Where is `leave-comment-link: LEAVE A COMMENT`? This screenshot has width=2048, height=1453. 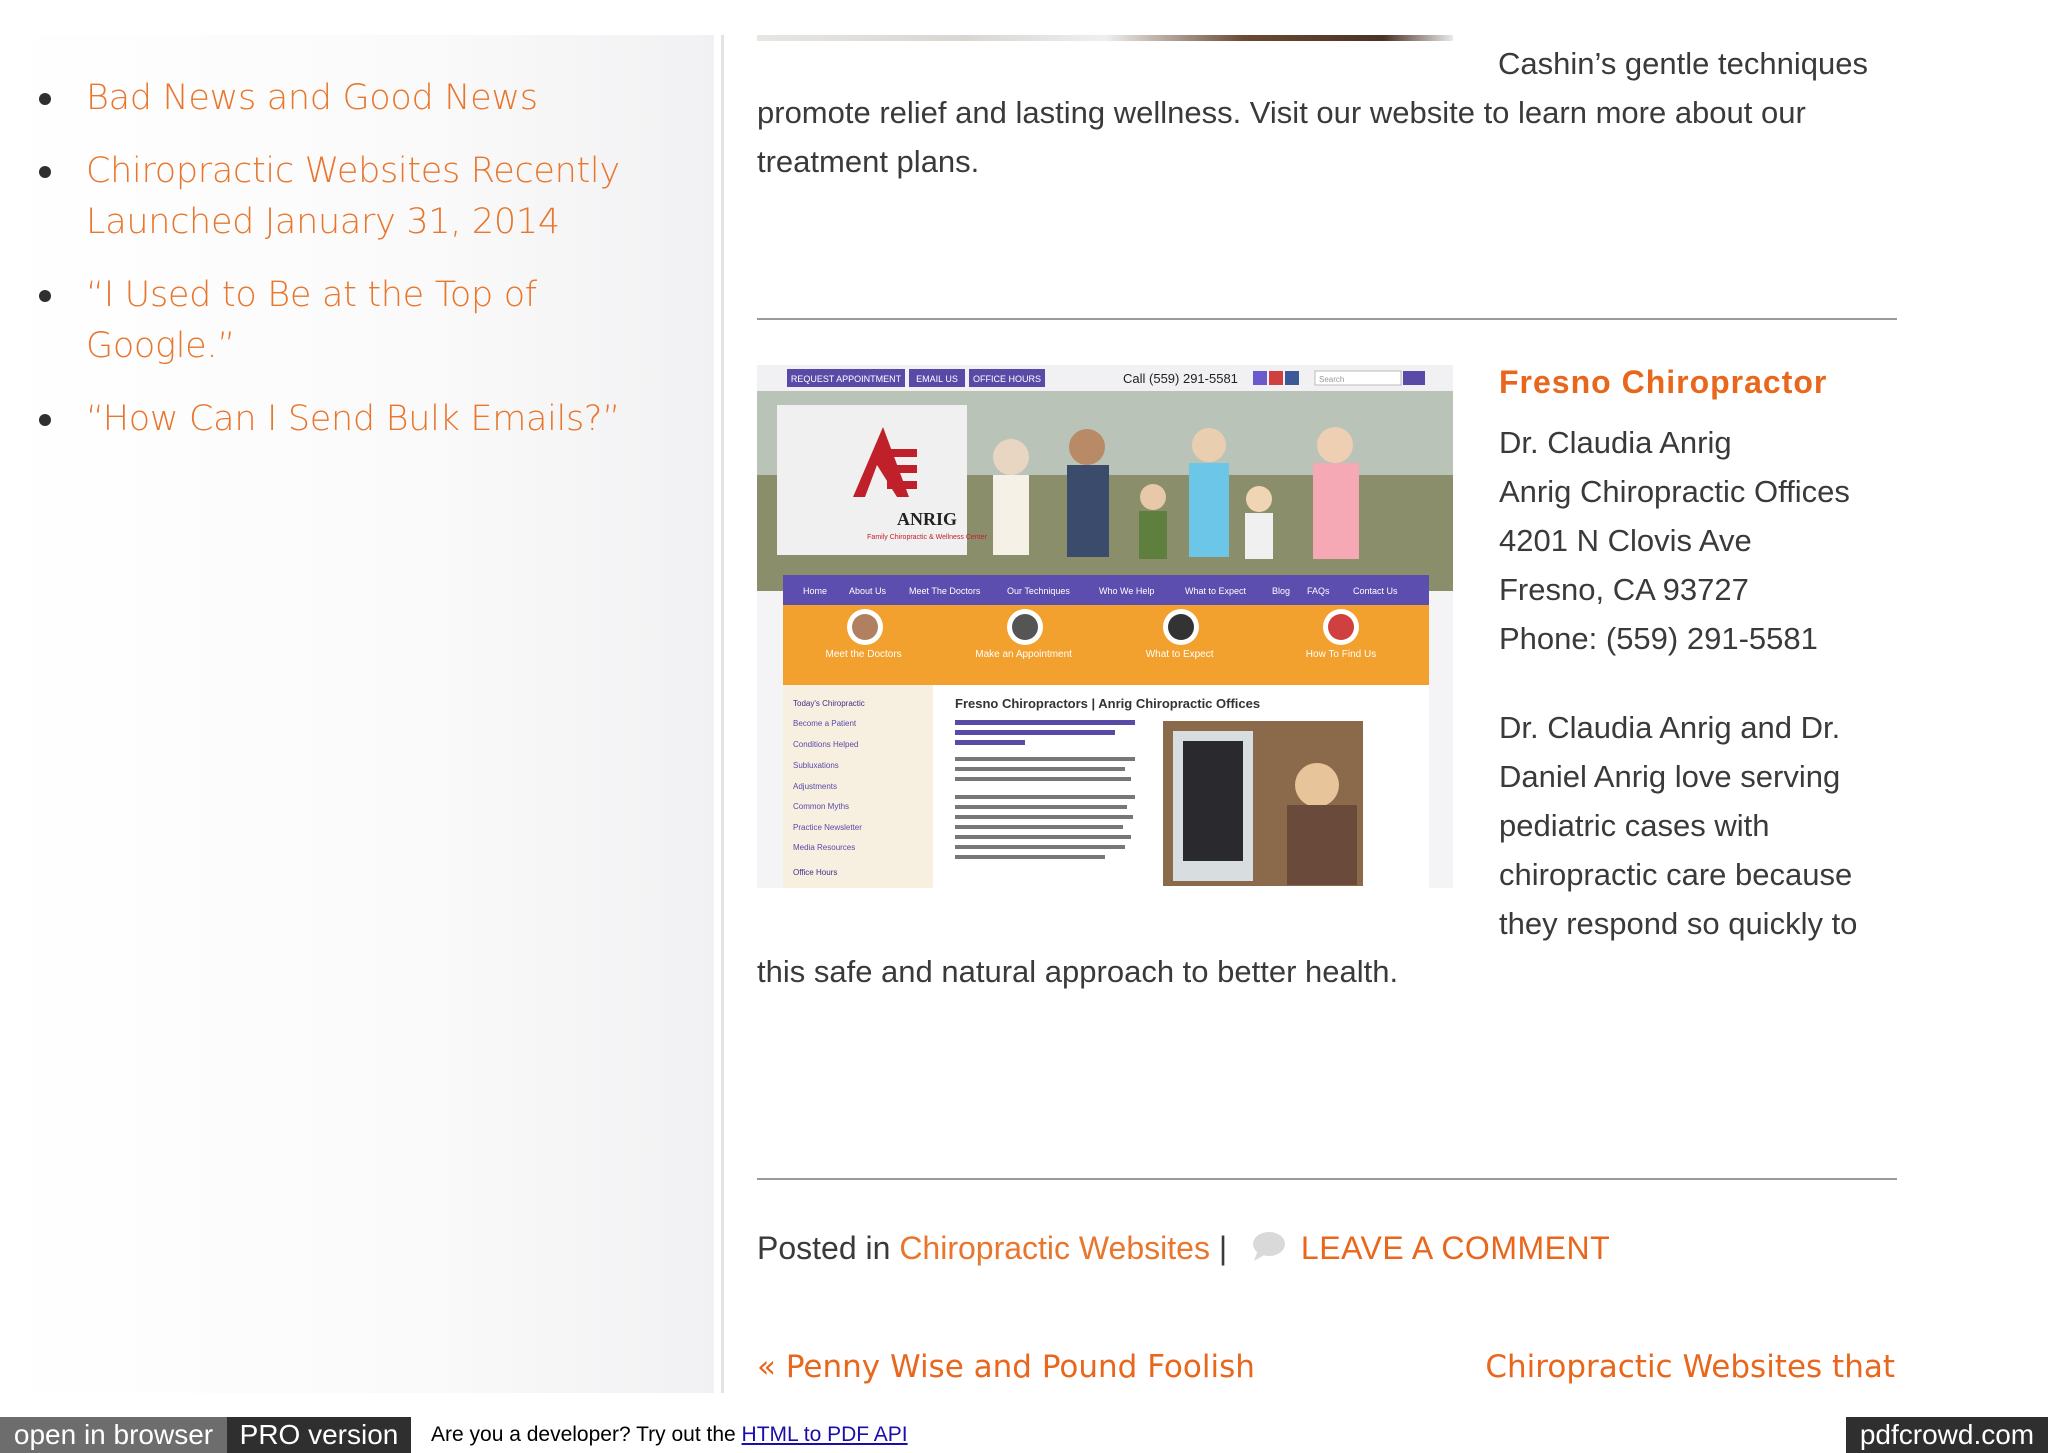 leave-comment-link: LEAVE A COMMENT is located at coordinates (1455, 1248).